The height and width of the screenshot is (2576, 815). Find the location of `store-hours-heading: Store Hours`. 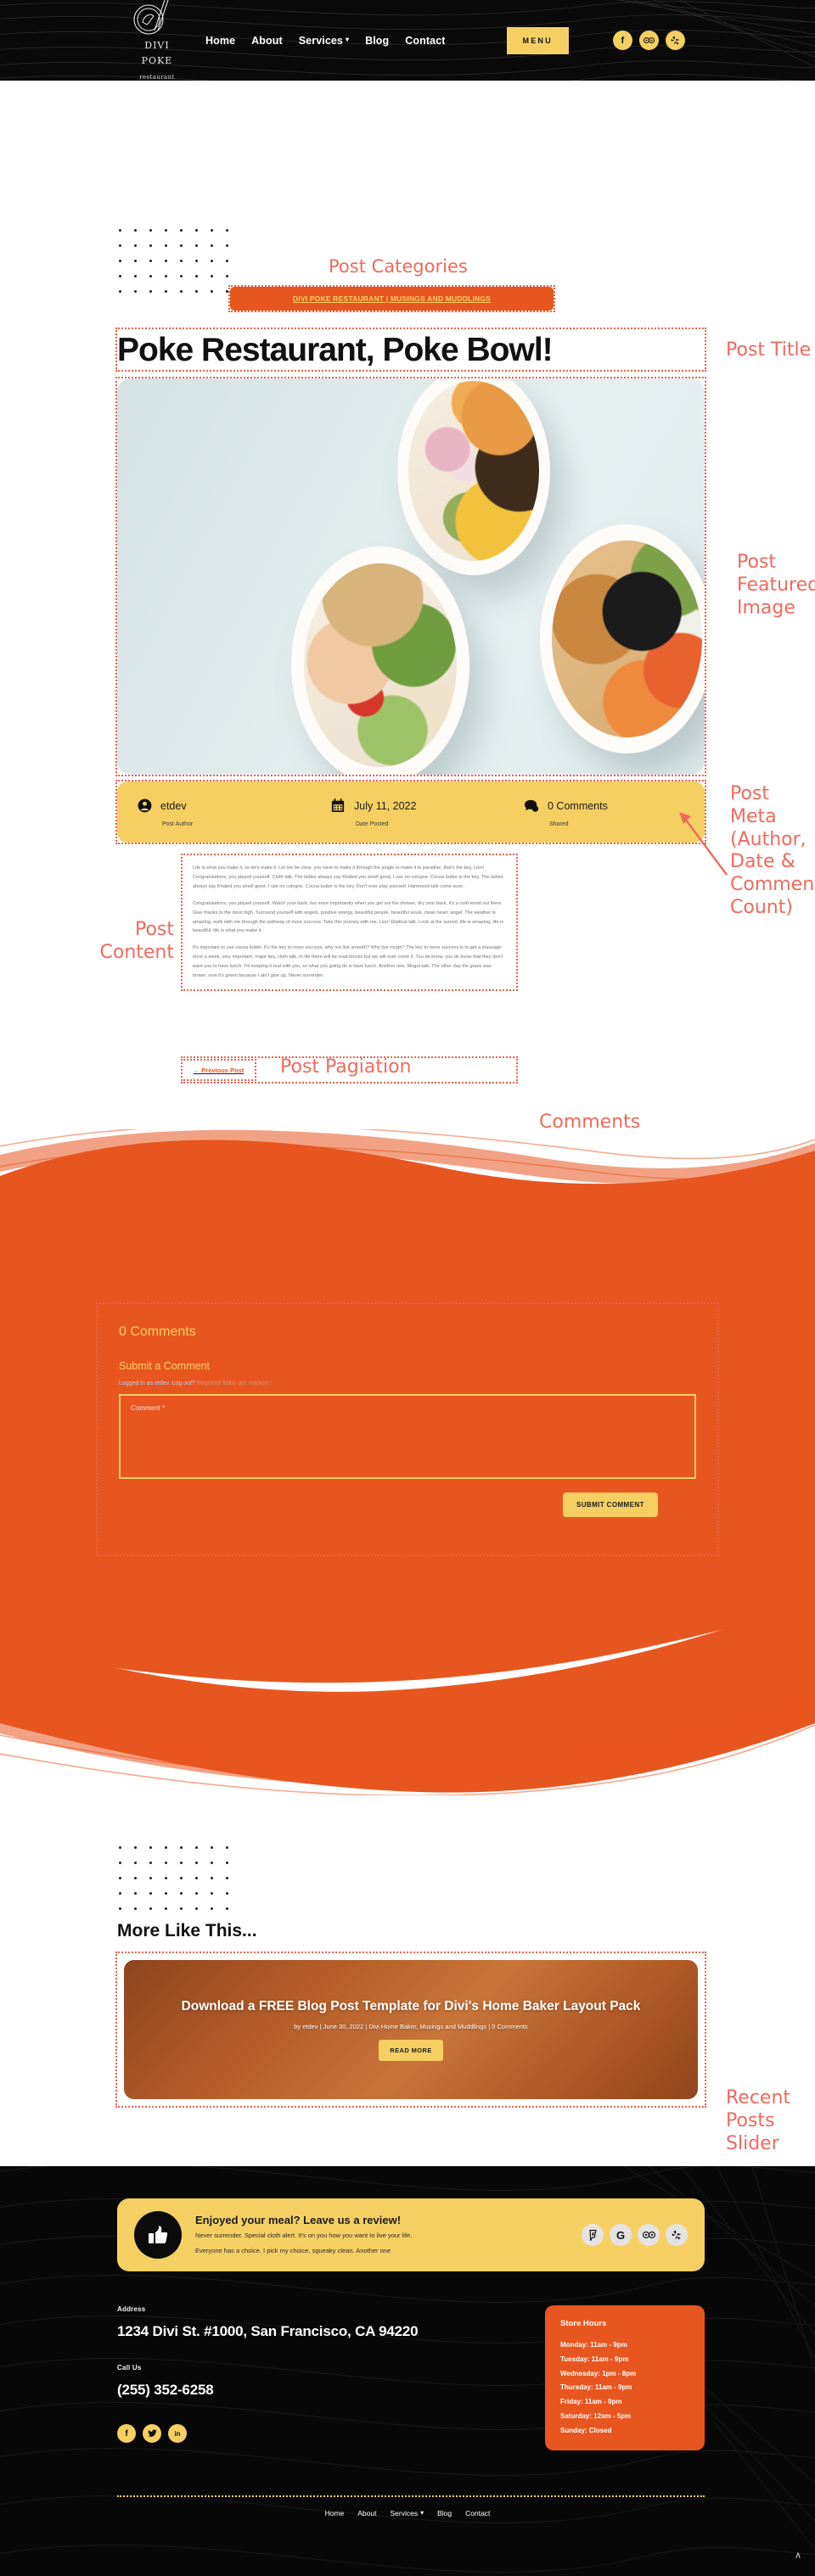

store-hours-heading: Store Hours is located at coordinates (584, 2323).